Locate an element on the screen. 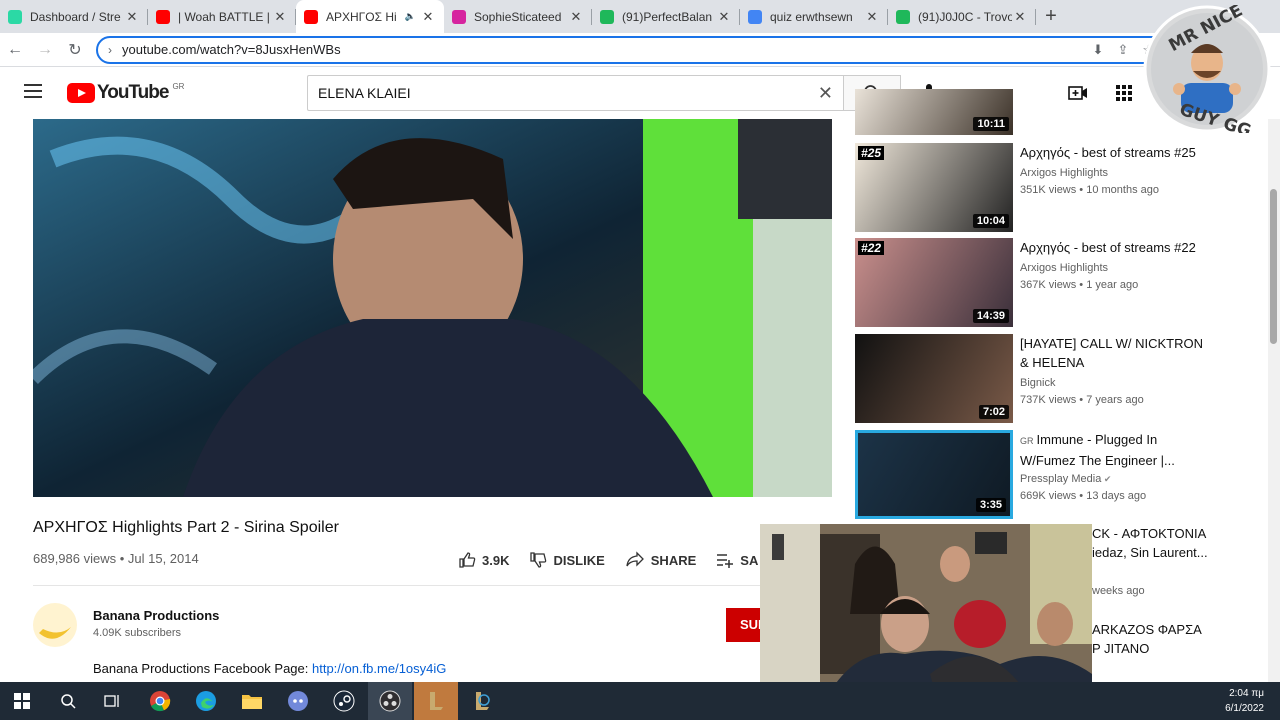 This screenshot has height=720, width=1280. video-duration: 3:35 is located at coordinates (990, 505).